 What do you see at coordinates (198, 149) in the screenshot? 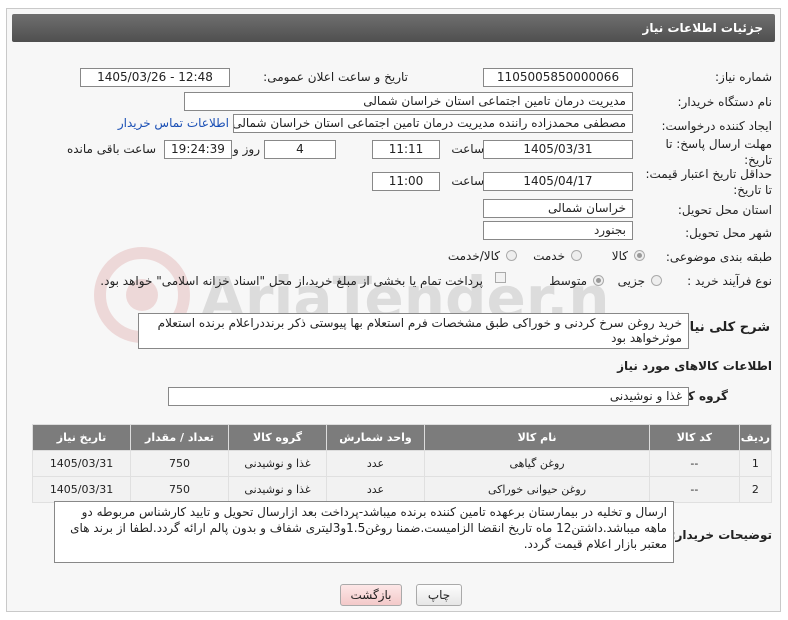
I see `remaining-time-field: 19:24:39` at bounding box center [198, 149].